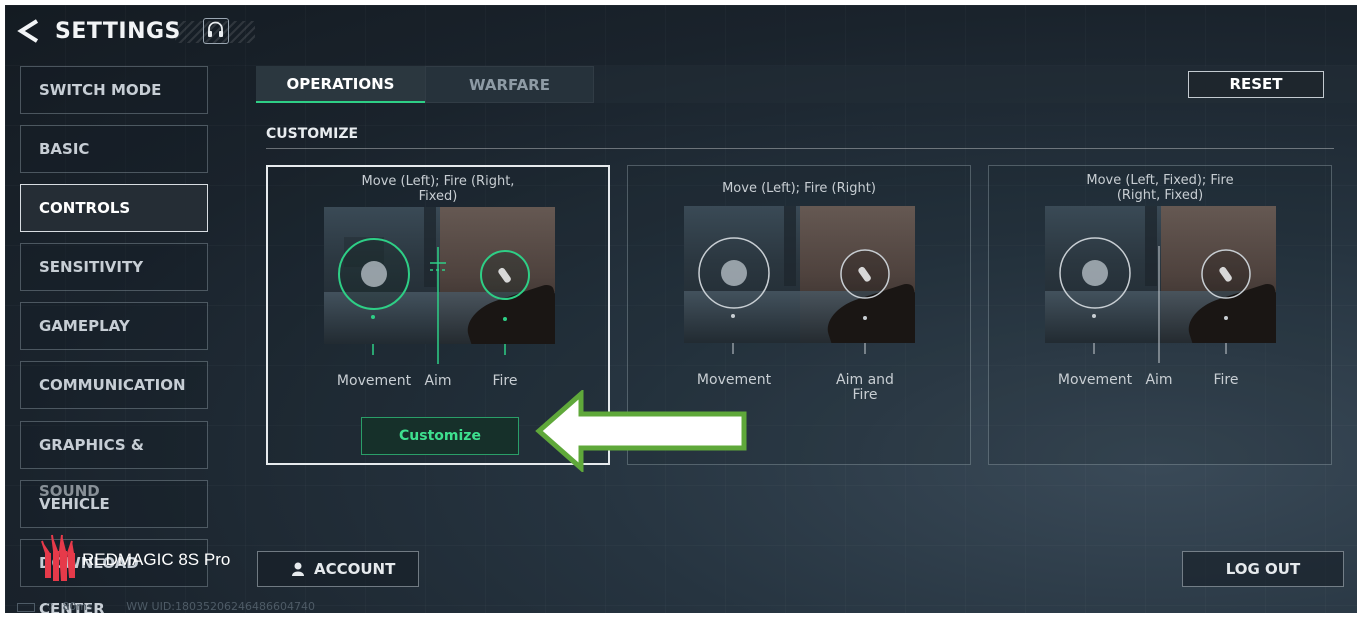 The image size is (1362, 619). I want to click on watermark-text: REDMAGIC 8S Pro, so click(156, 559).